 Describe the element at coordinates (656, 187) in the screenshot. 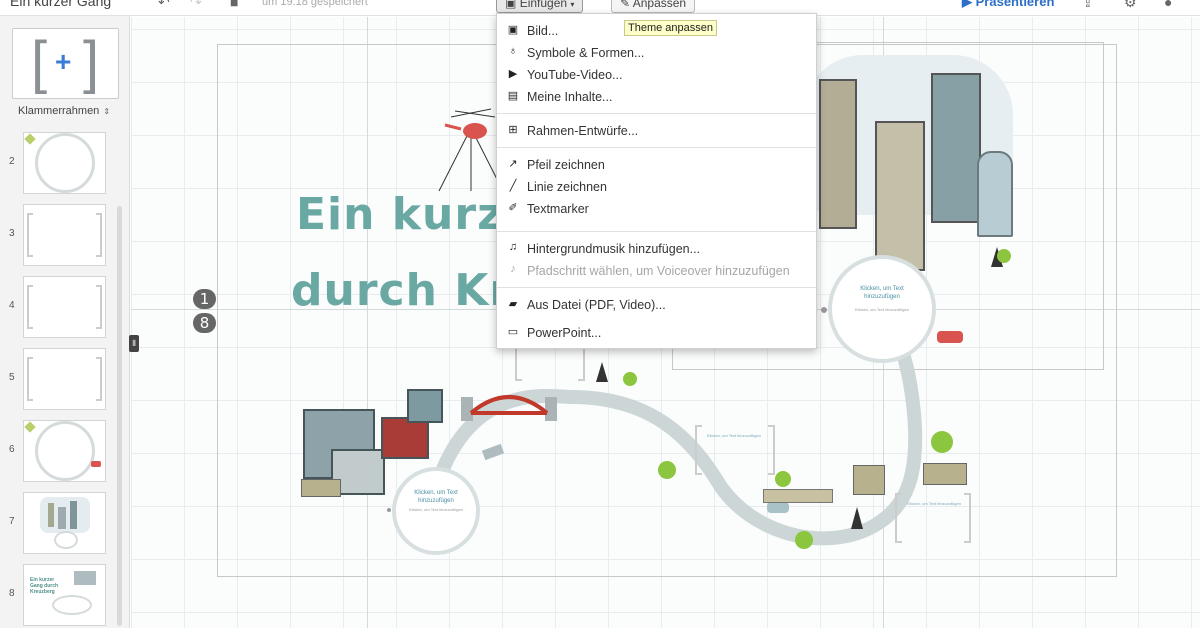

I see `menu-item-draw-line: ╱ Linie zeichnen` at that location.